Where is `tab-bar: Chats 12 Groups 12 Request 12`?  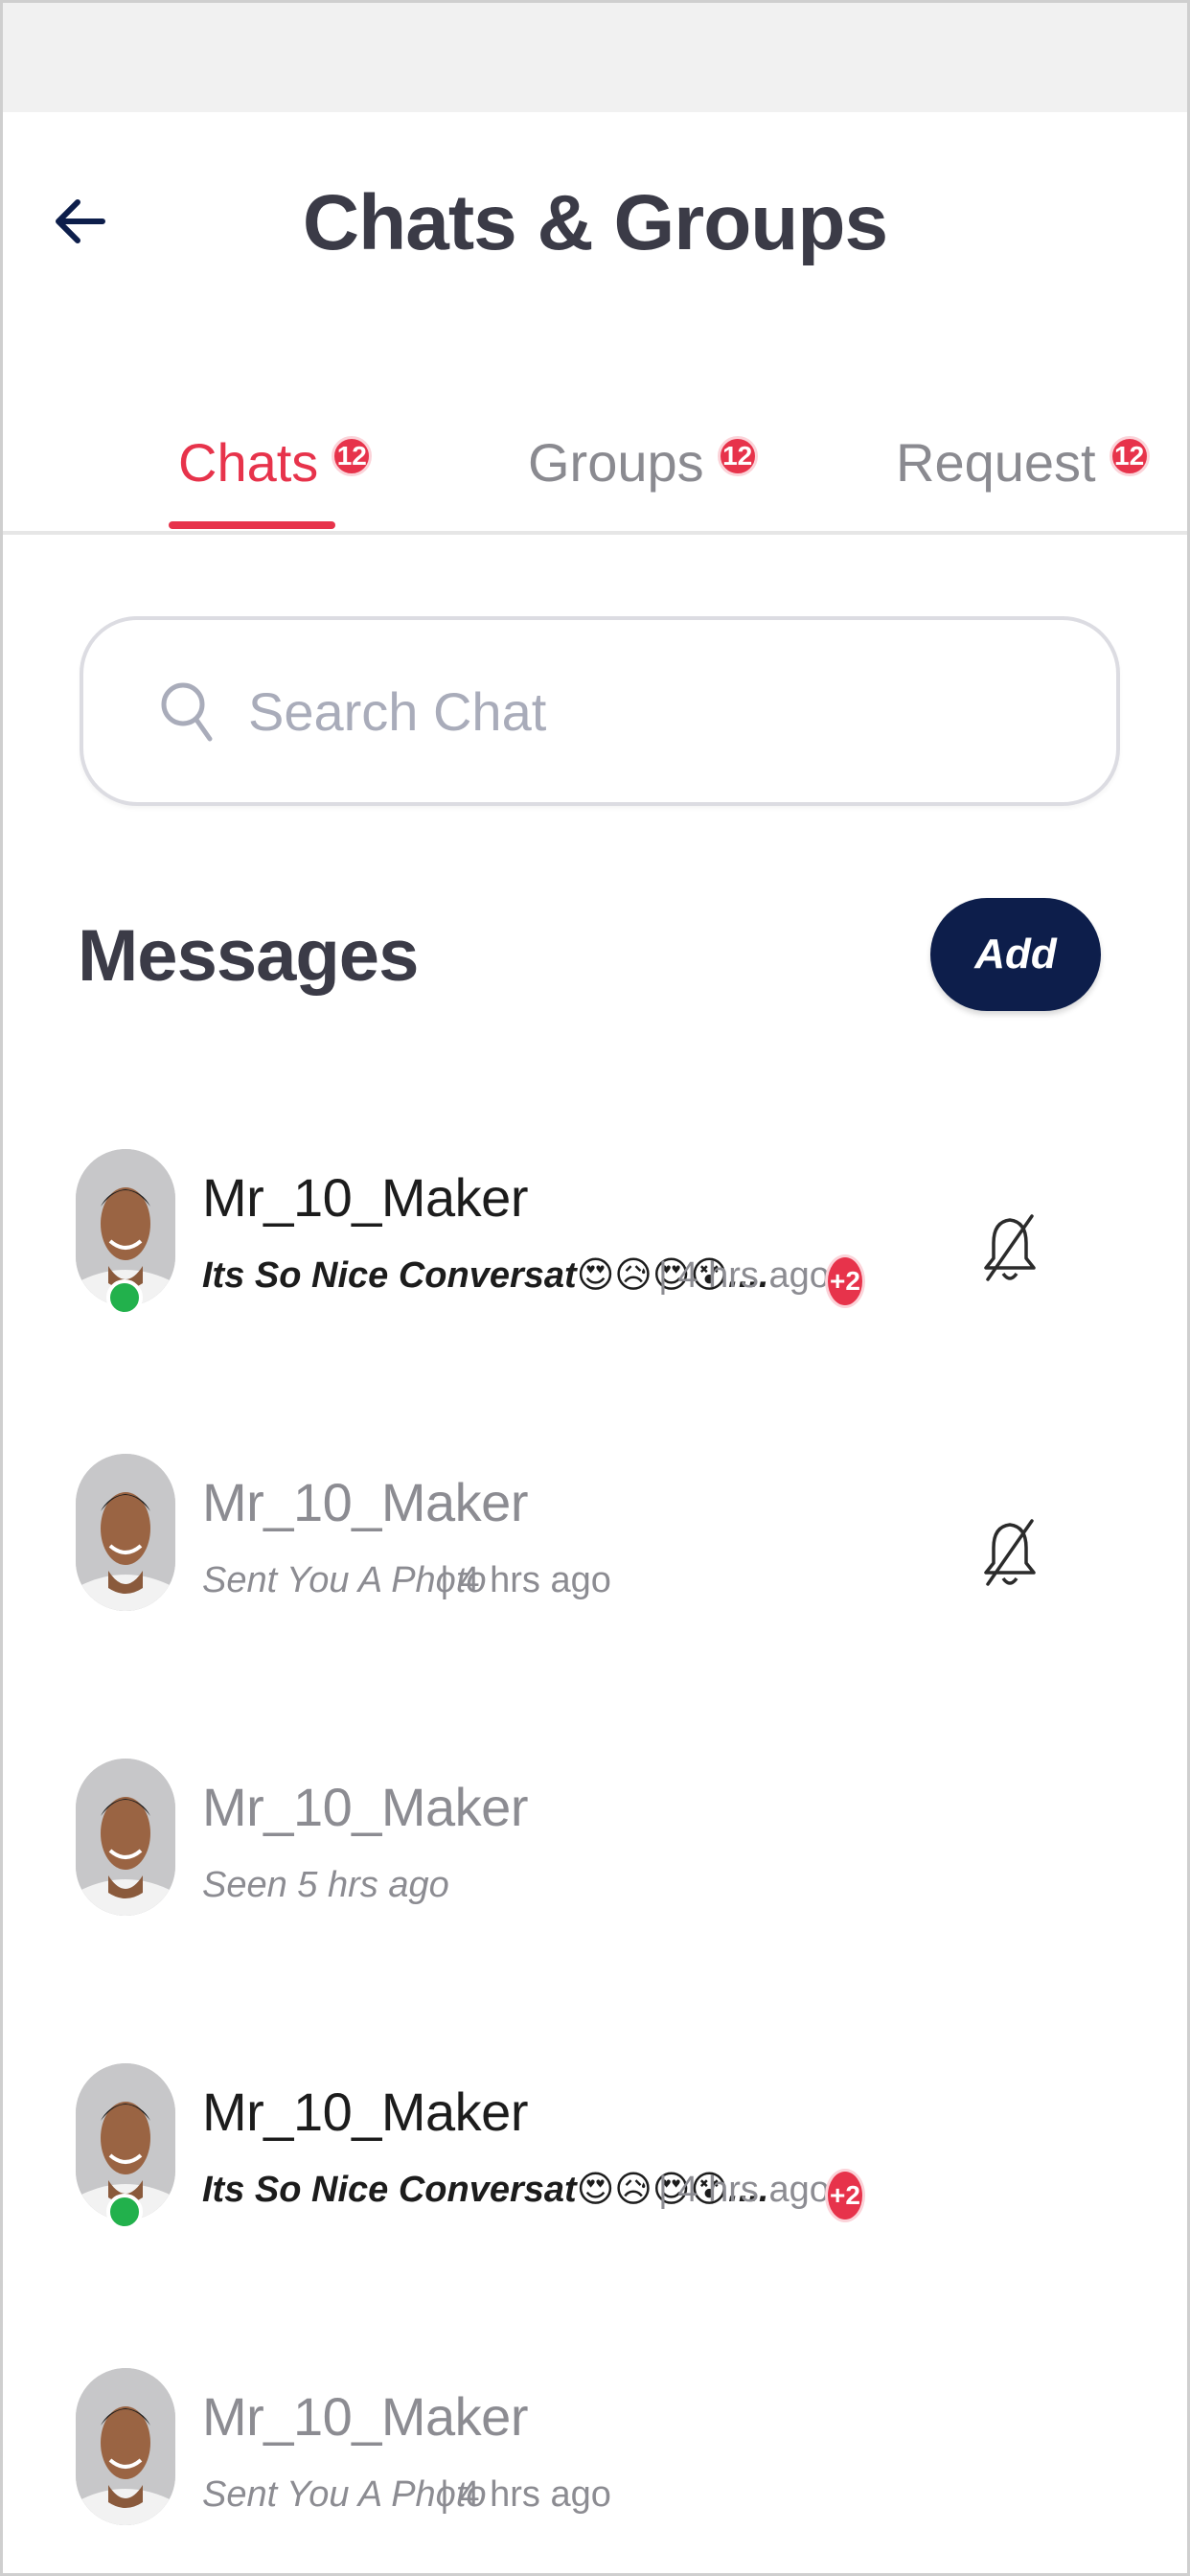
tab-bar: Chats 12 Groups 12 Request 12 is located at coordinates (595, 470).